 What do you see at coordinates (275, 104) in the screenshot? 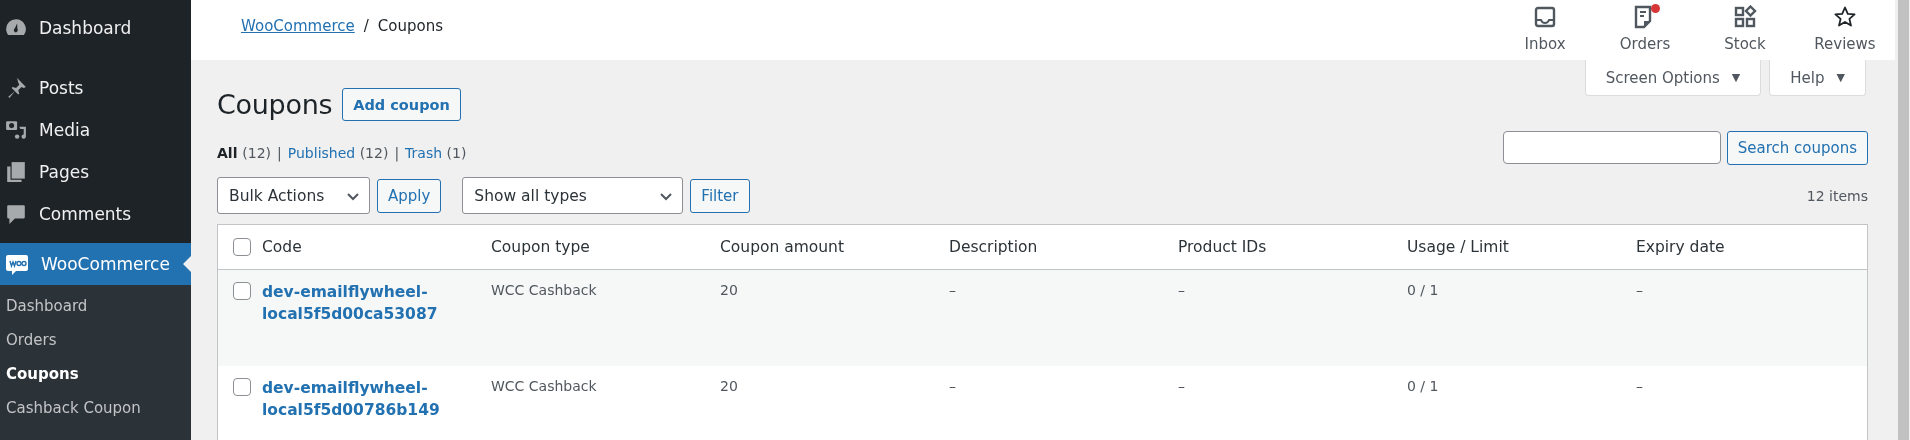
I see `page-title: Coupons` at bounding box center [275, 104].